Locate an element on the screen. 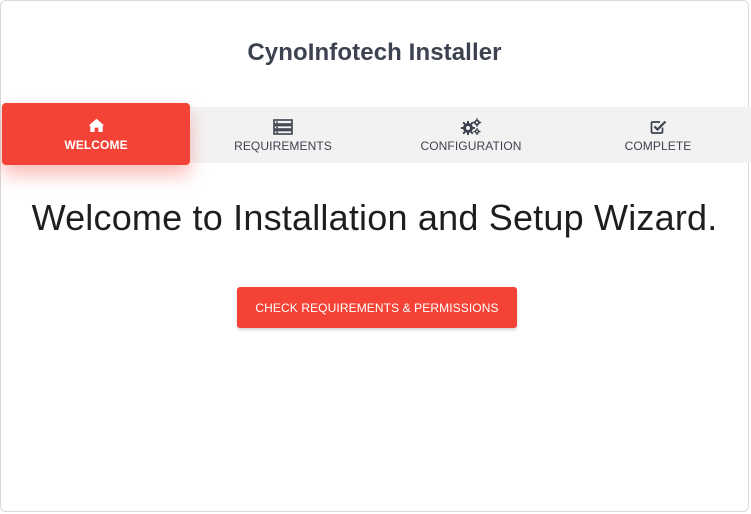  step-complete: COMPLETE is located at coordinates (657, 135).